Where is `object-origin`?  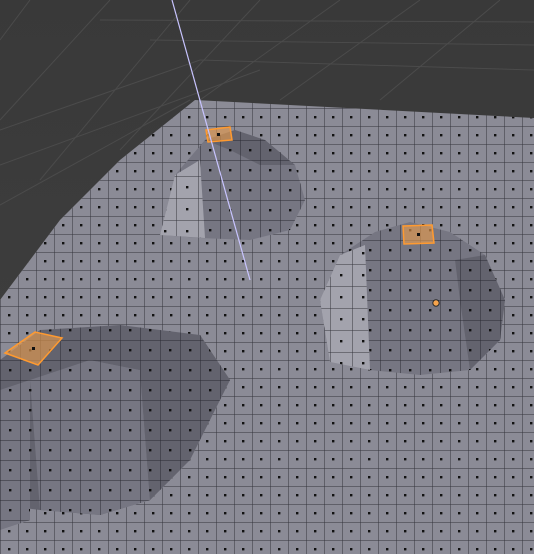 object-origin is located at coordinates (436, 303).